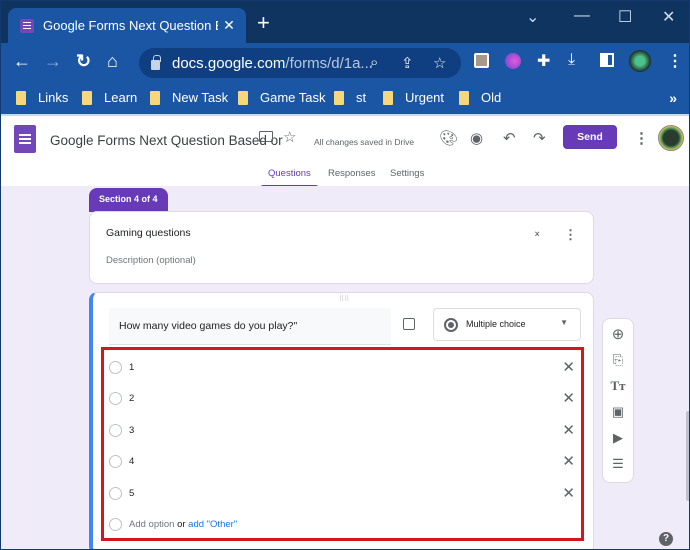 The image size is (690, 550). I want to click on bookmarks-overflow-button: », so click(673, 98).